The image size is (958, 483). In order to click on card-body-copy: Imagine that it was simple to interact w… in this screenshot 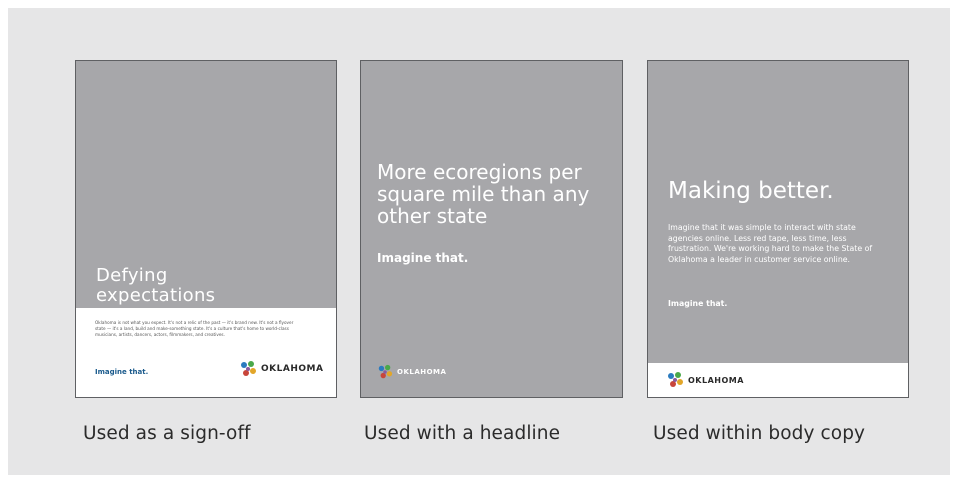, I will do `click(770, 243)`.